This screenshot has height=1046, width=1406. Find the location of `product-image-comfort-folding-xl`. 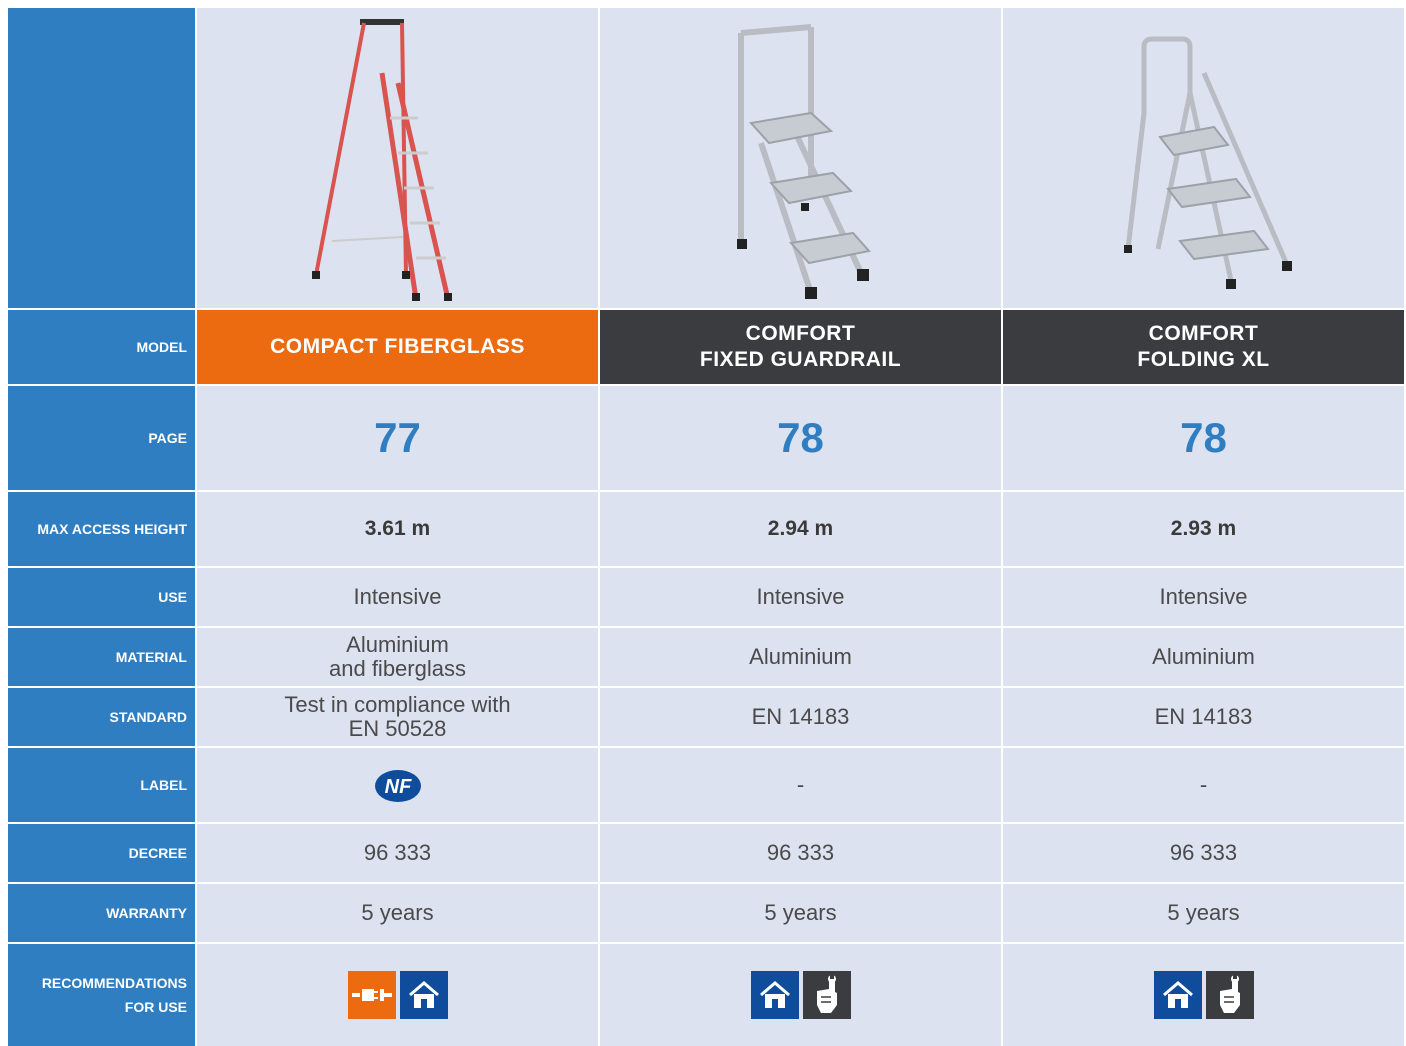

product-image-comfort-folding-xl is located at coordinates (1203, 158).